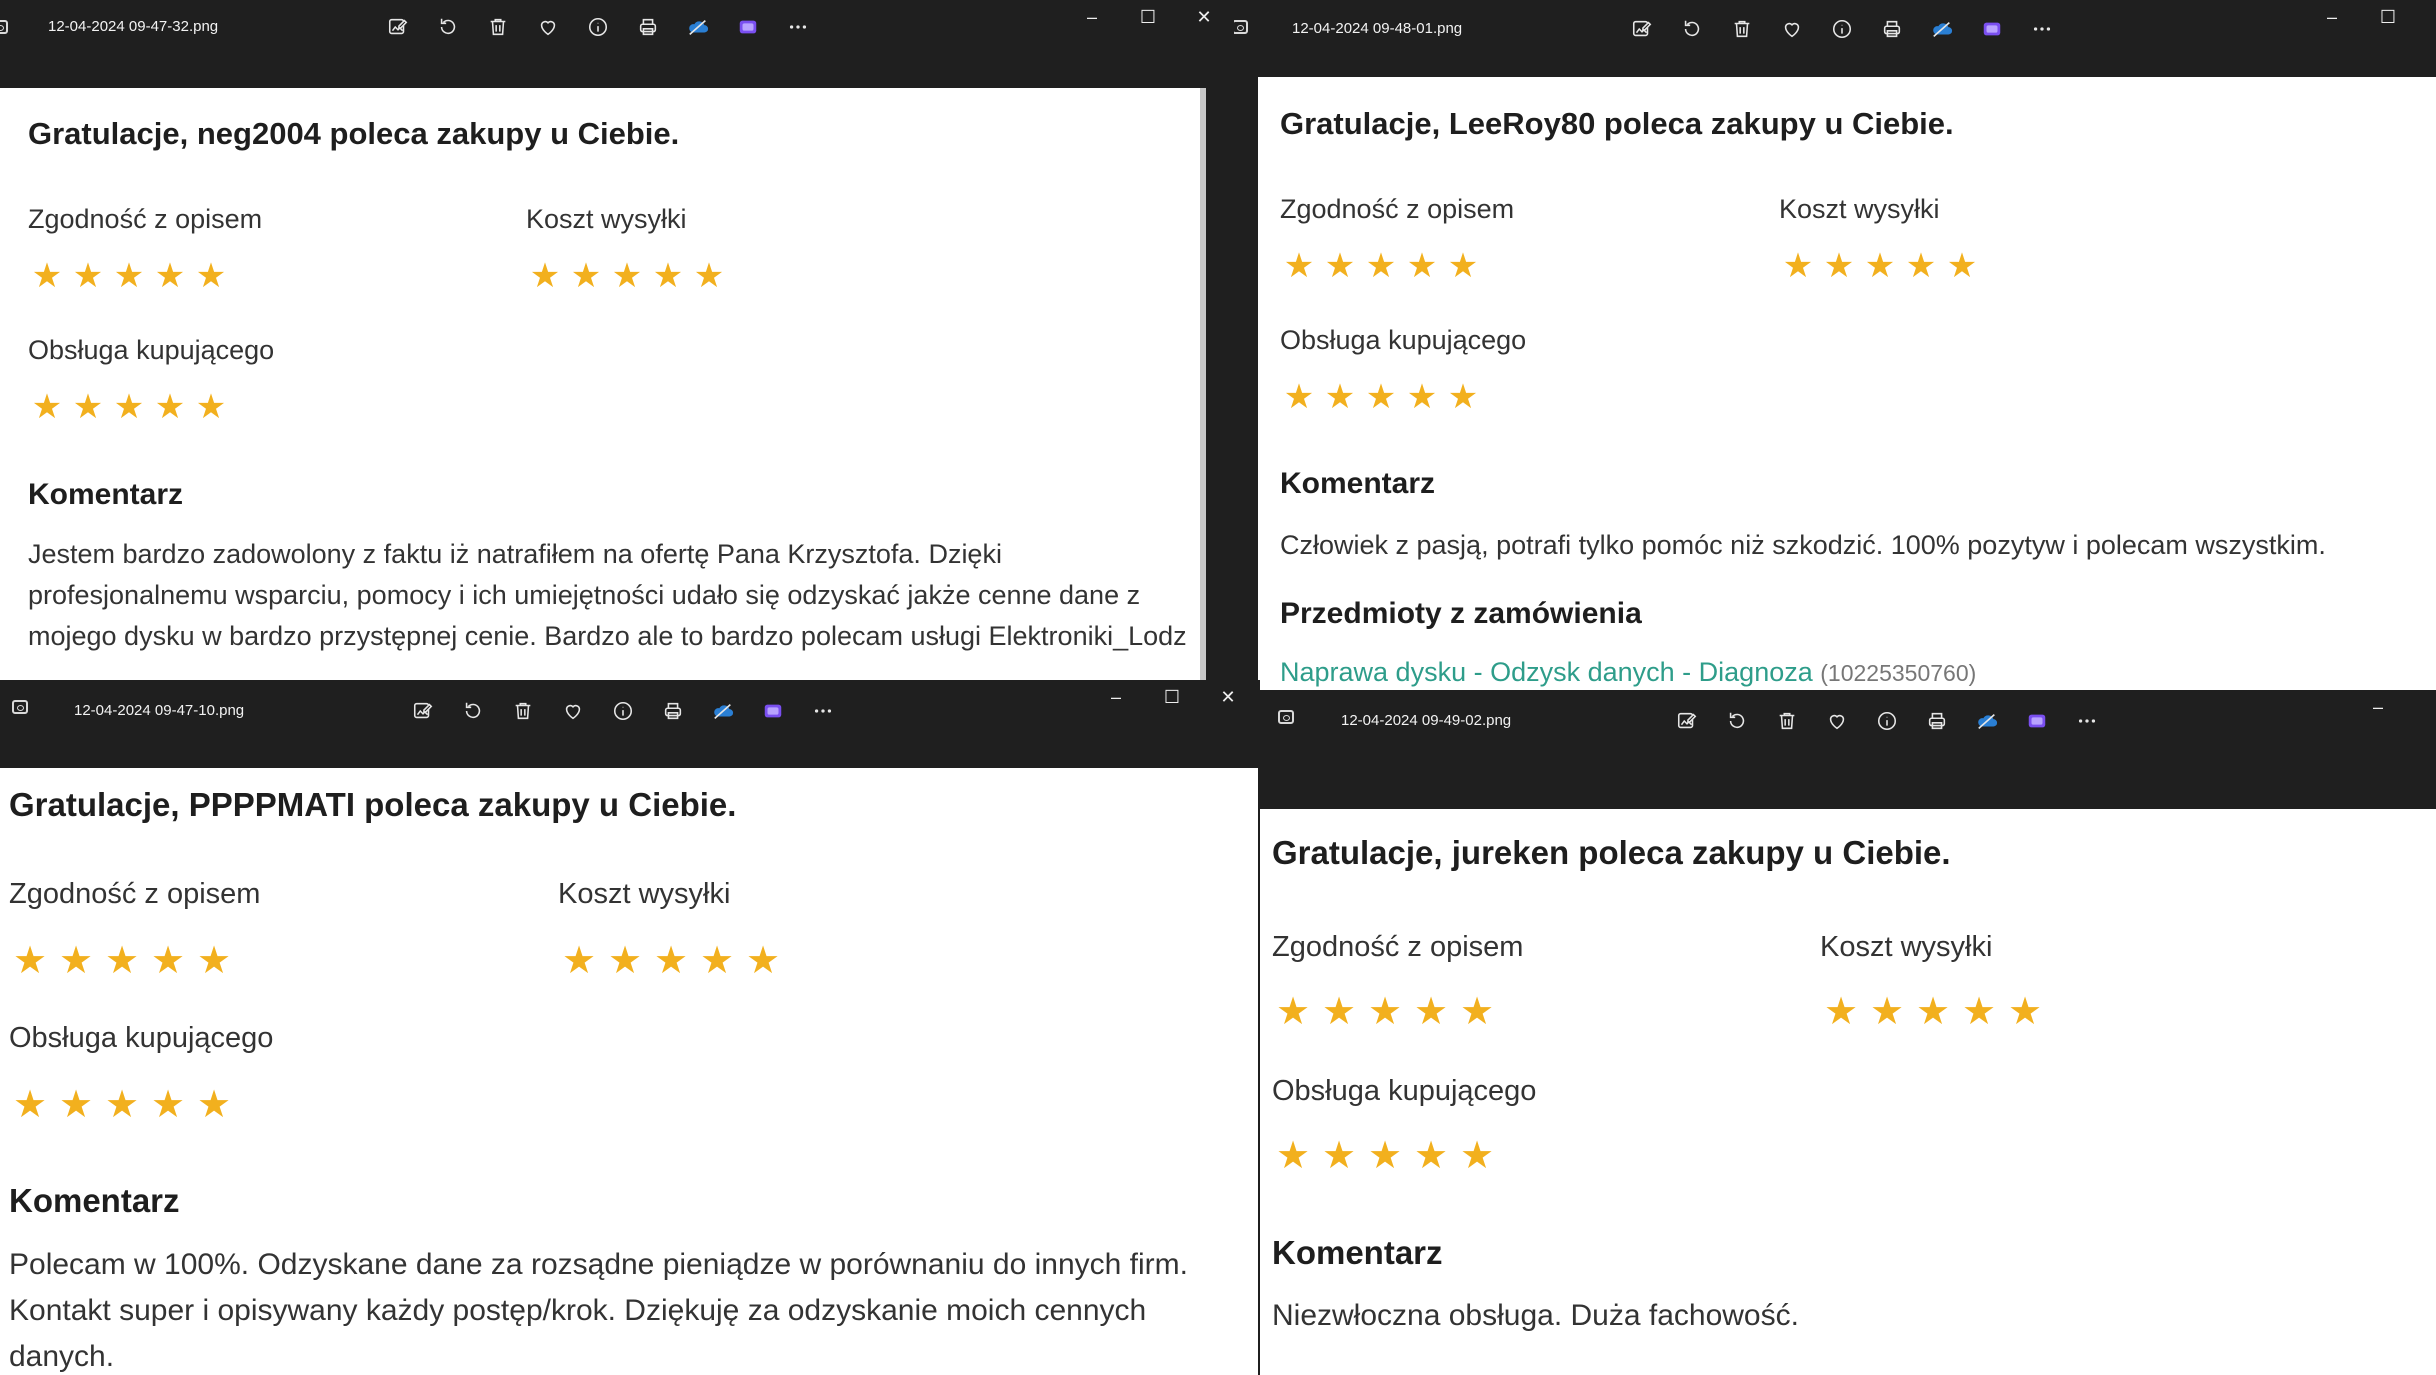 The height and width of the screenshot is (1375, 2436). I want to click on order-items-heading: Przedmioty z zamówienia, so click(1461, 613).